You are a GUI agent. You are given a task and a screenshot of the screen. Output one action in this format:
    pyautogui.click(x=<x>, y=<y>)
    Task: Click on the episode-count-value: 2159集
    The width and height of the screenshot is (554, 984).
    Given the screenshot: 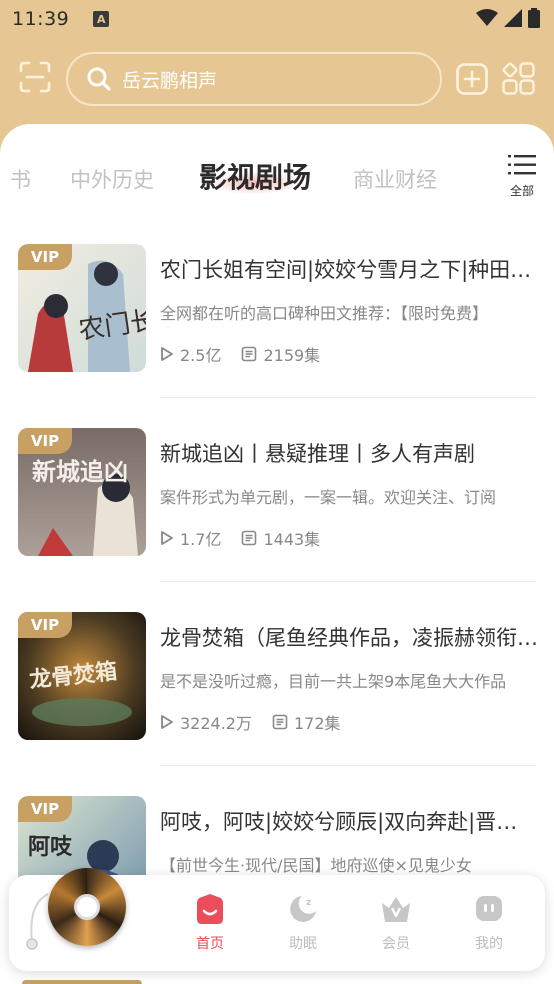 What is the action you would take?
    pyautogui.click(x=292, y=355)
    